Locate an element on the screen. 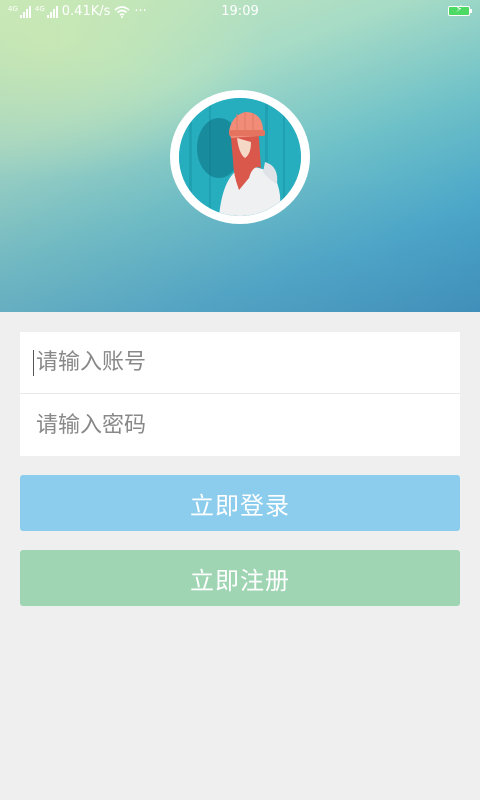 The height and width of the screenshot is (800, 480). text-cursor is located at coordinates (33, 363).